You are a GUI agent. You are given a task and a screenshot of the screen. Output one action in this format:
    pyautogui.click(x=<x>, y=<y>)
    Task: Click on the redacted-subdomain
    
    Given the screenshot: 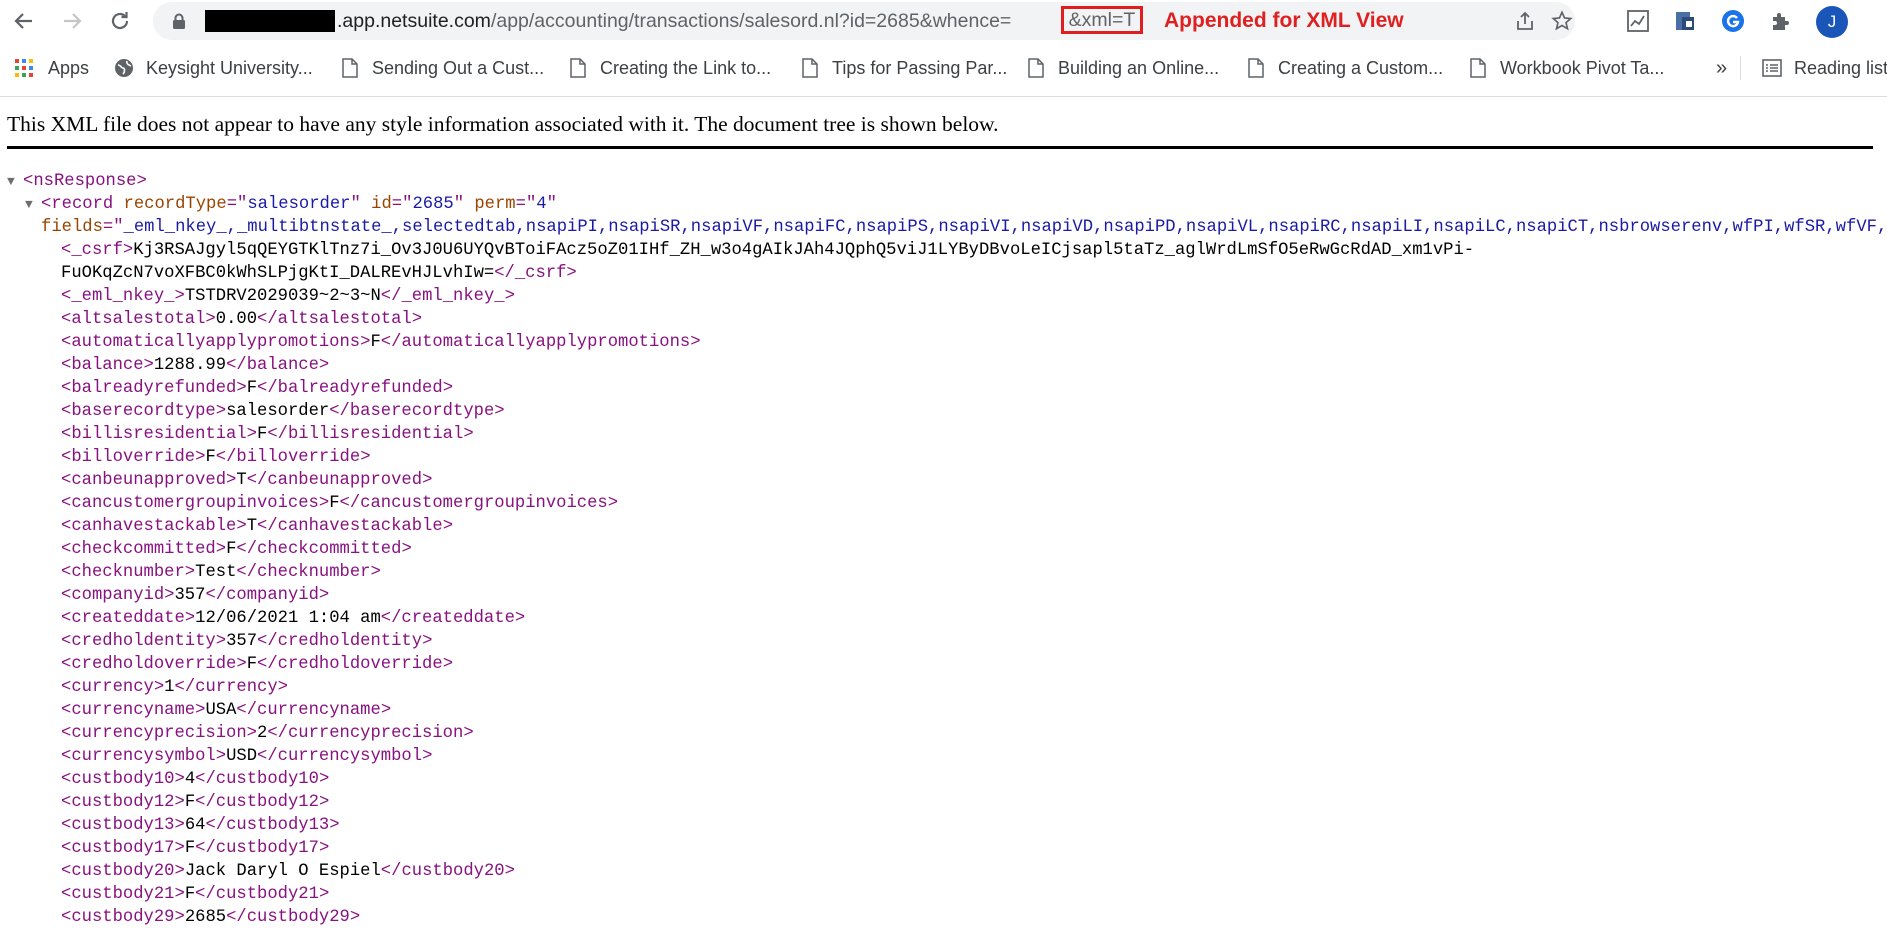 What is the action you would take?
    pyautogui.click(x=270, y=21)
    